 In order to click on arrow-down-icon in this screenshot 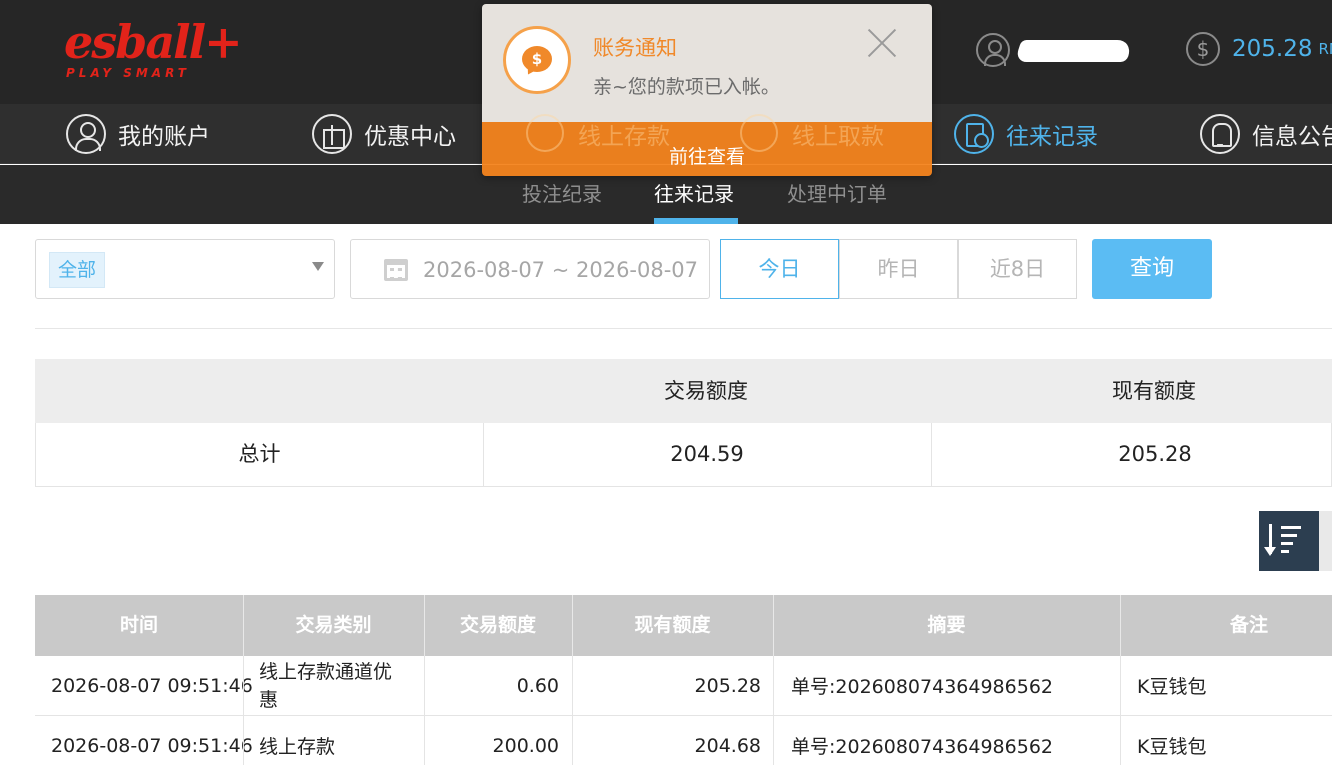, I will do `click(1270, 551)`.